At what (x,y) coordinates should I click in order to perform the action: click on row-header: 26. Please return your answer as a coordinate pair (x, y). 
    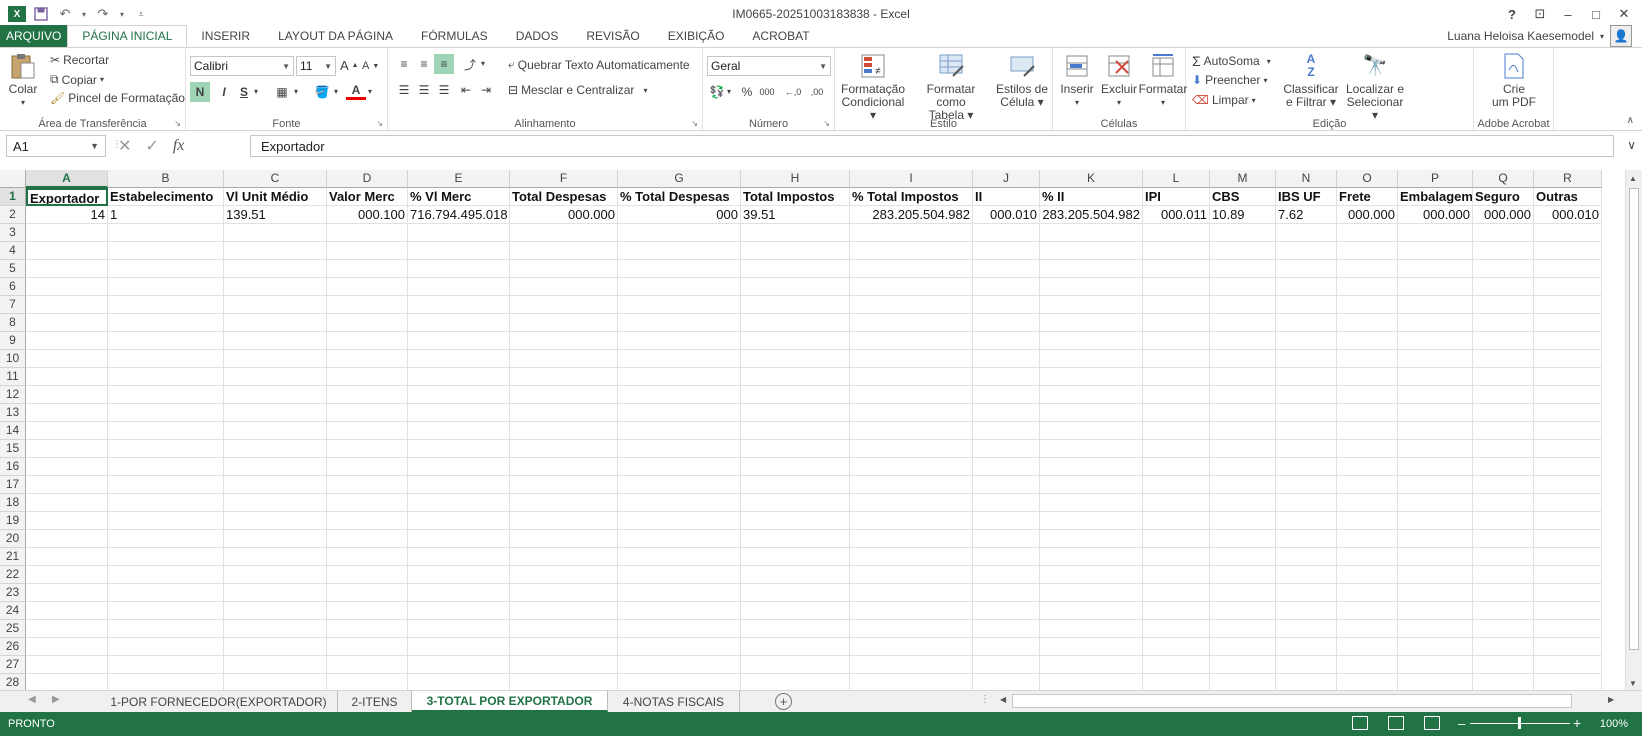
    Looking at the image, I should click on (13, 647).